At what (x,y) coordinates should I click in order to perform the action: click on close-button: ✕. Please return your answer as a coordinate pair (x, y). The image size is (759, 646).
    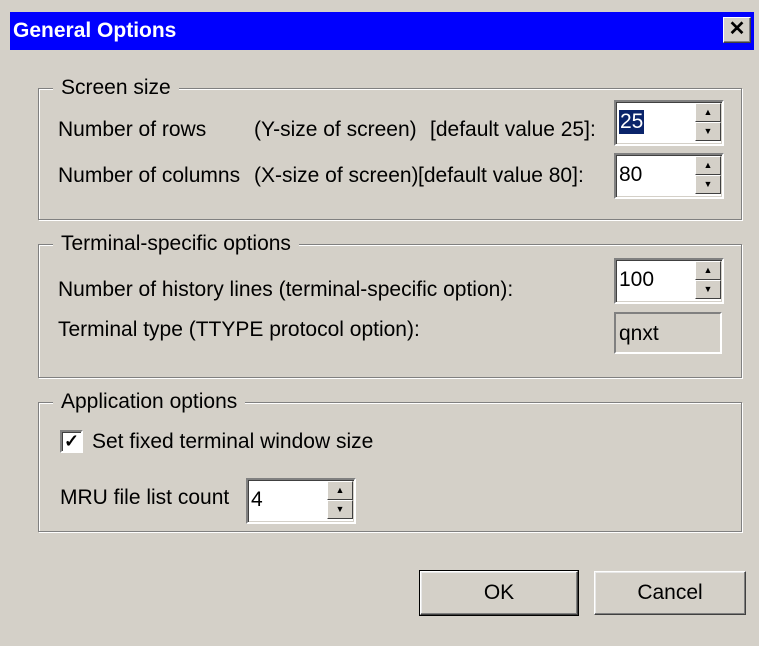
    Looking at the image, I should click on (737, 30).